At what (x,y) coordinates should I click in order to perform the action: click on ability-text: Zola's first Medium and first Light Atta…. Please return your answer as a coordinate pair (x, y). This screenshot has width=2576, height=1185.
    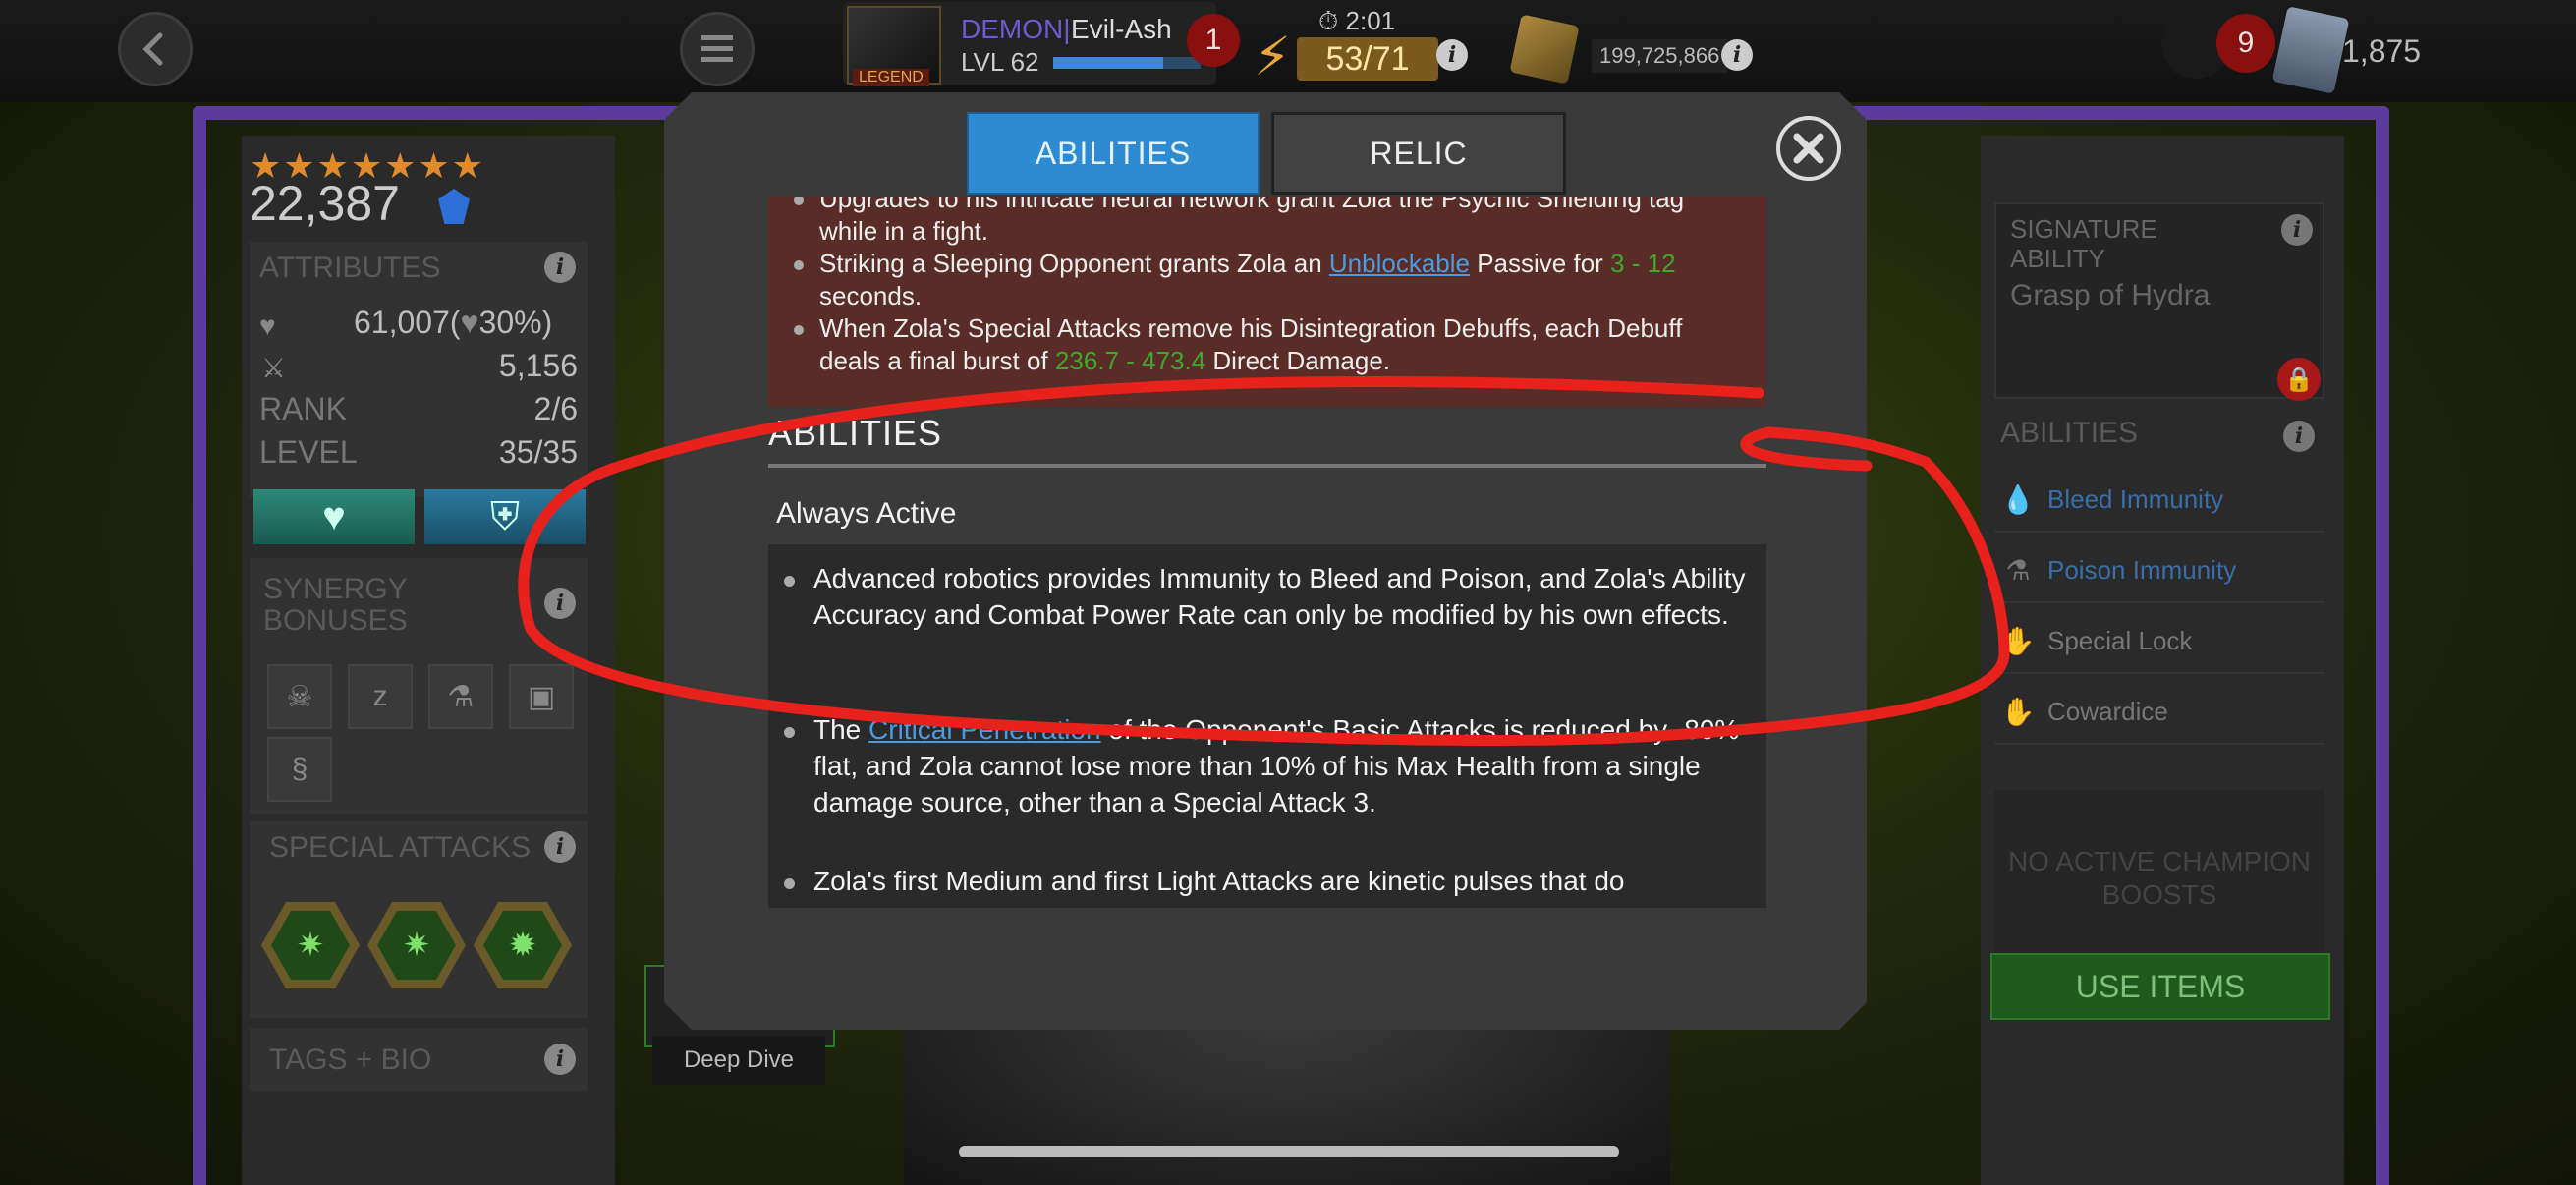
    Looking at the image, I should click on (1219, 881).